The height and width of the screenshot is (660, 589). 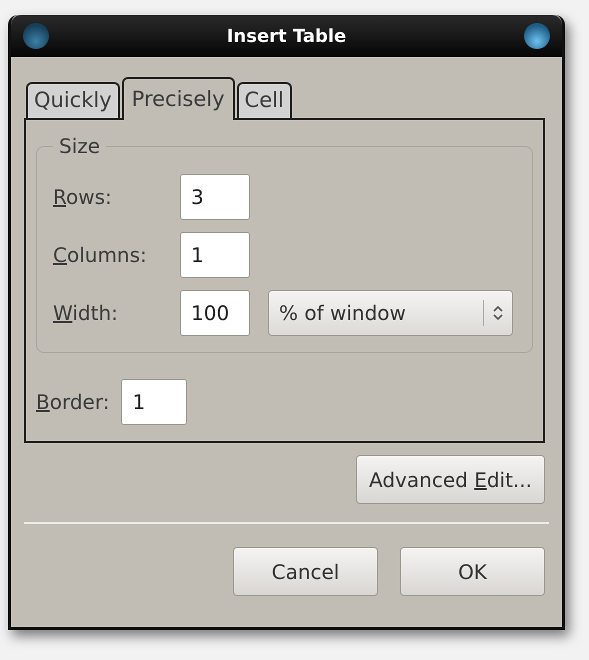 I want to click on window-title: Insert Table, so click(x=286, y=36).